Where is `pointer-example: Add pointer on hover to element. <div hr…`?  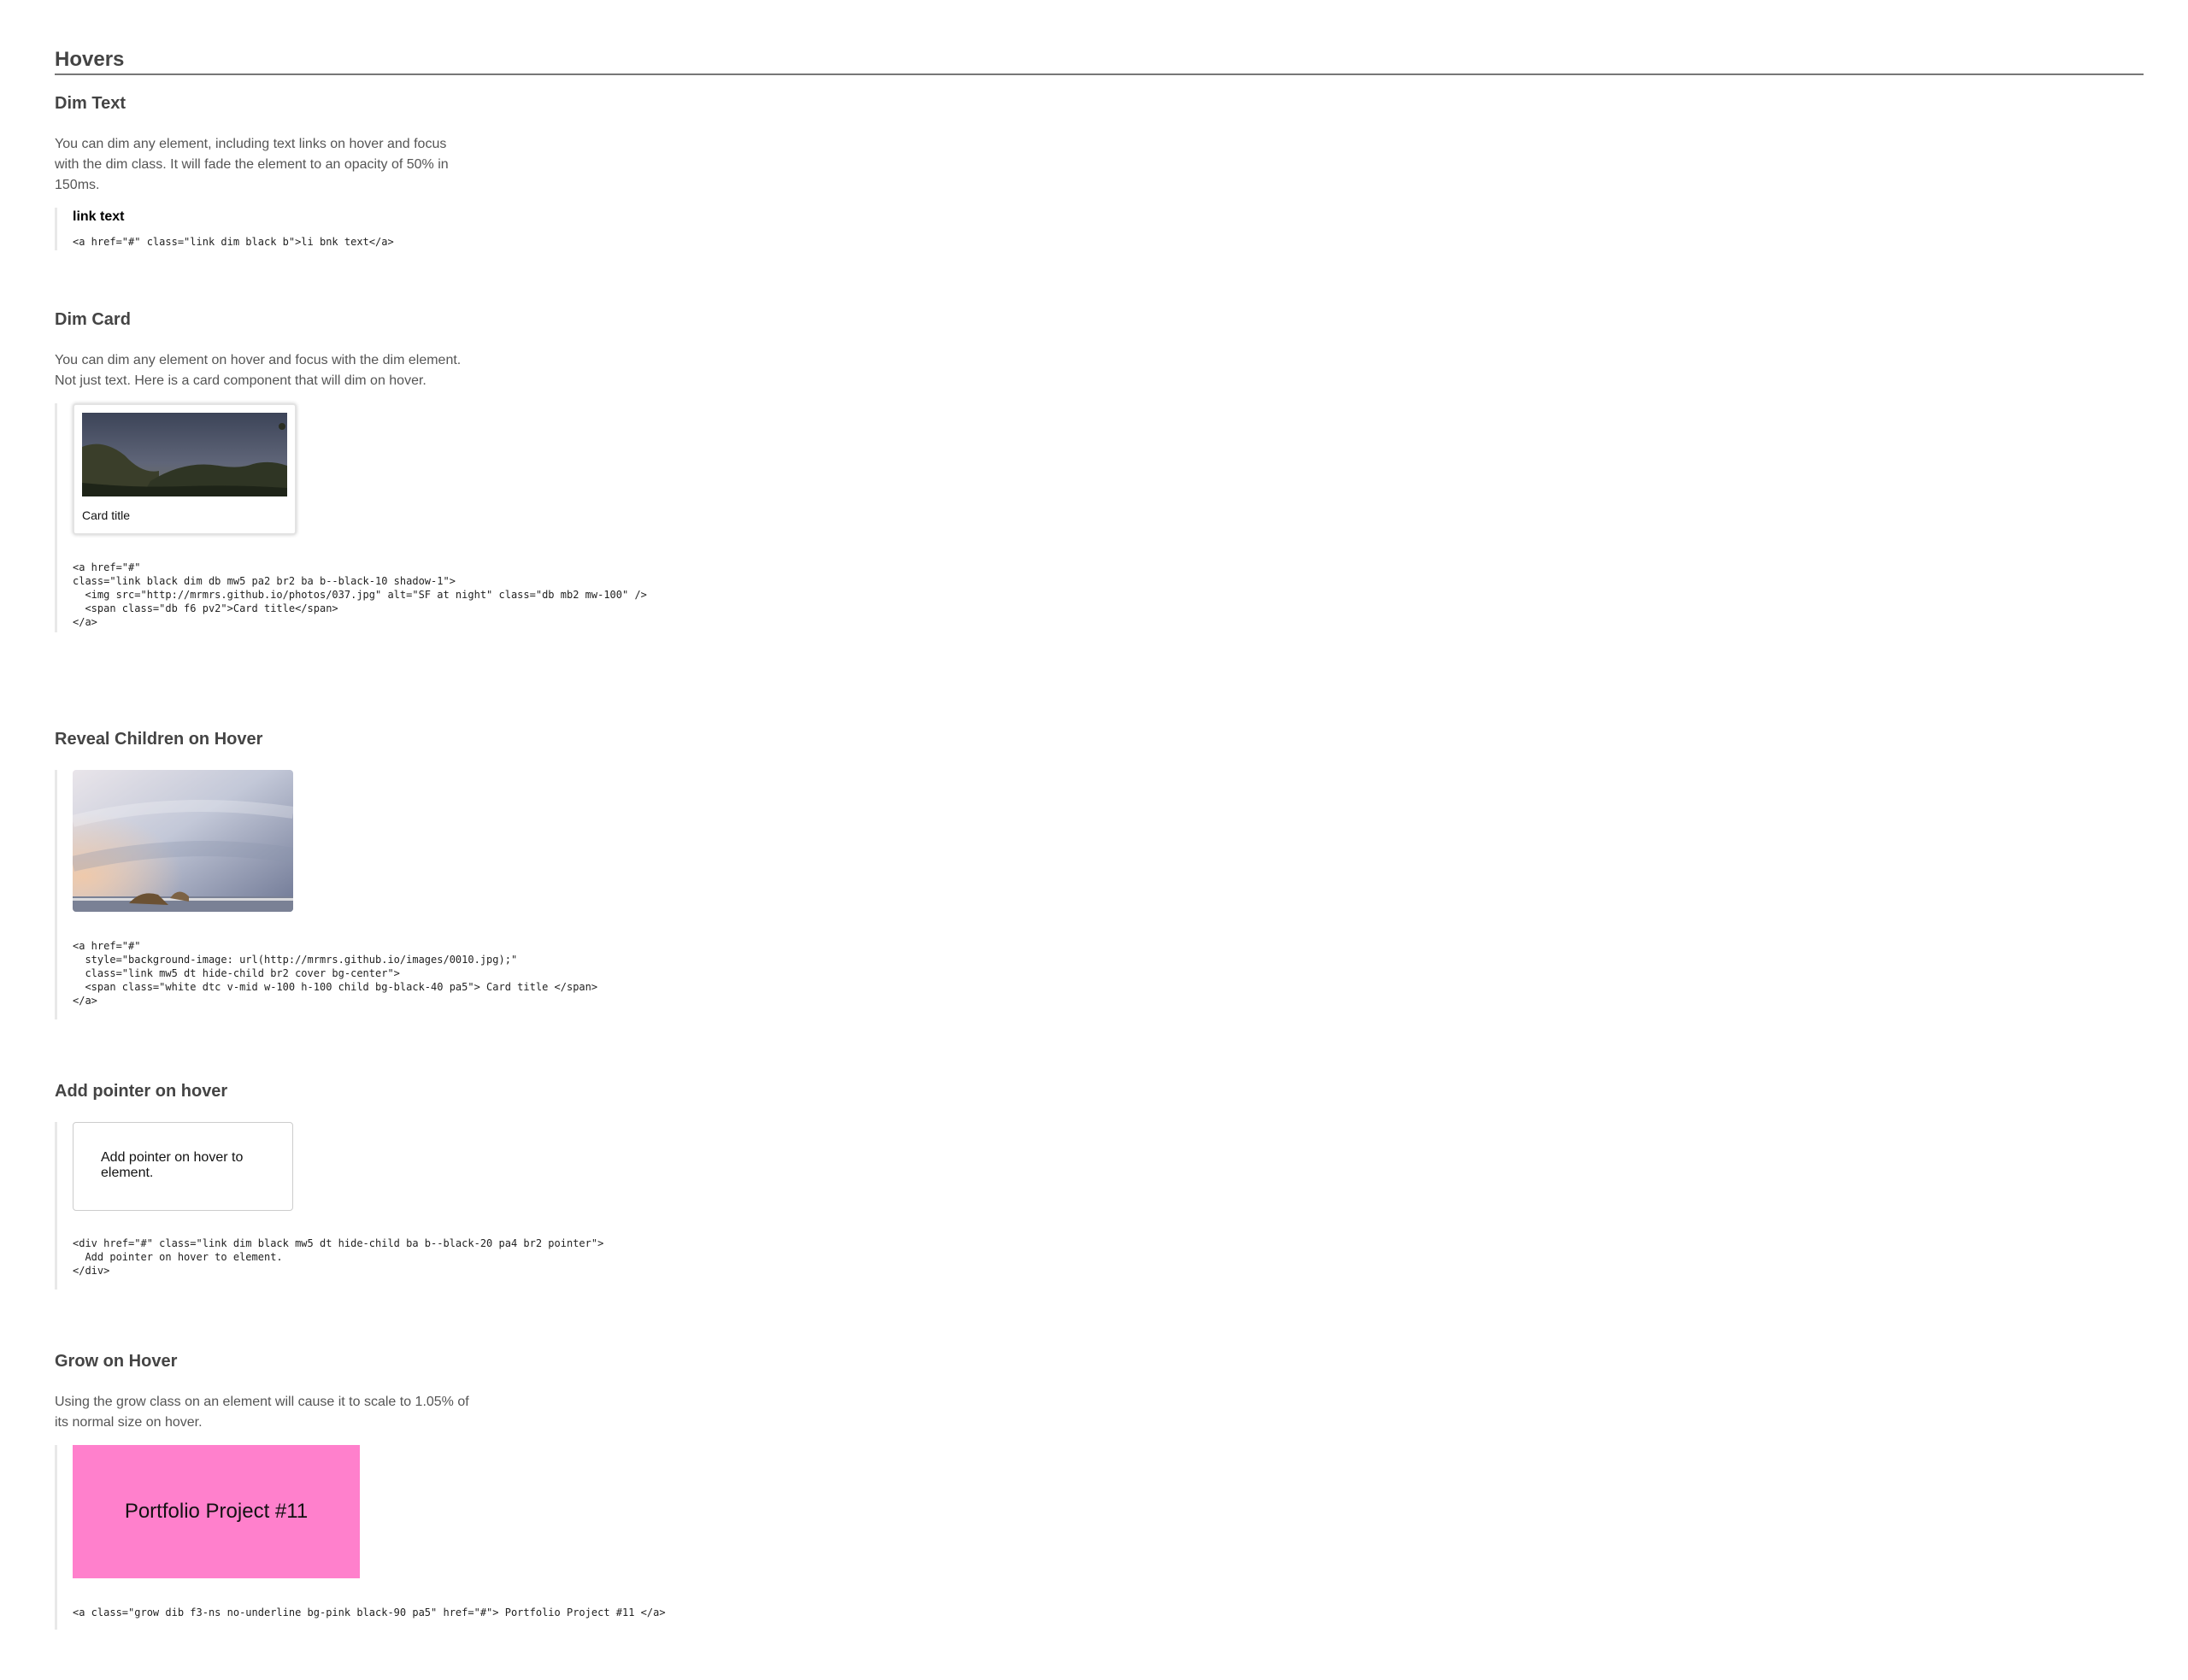
pointer-example: Add pointer on hover to element. <div hr… is located at coordinates (482, 1205).